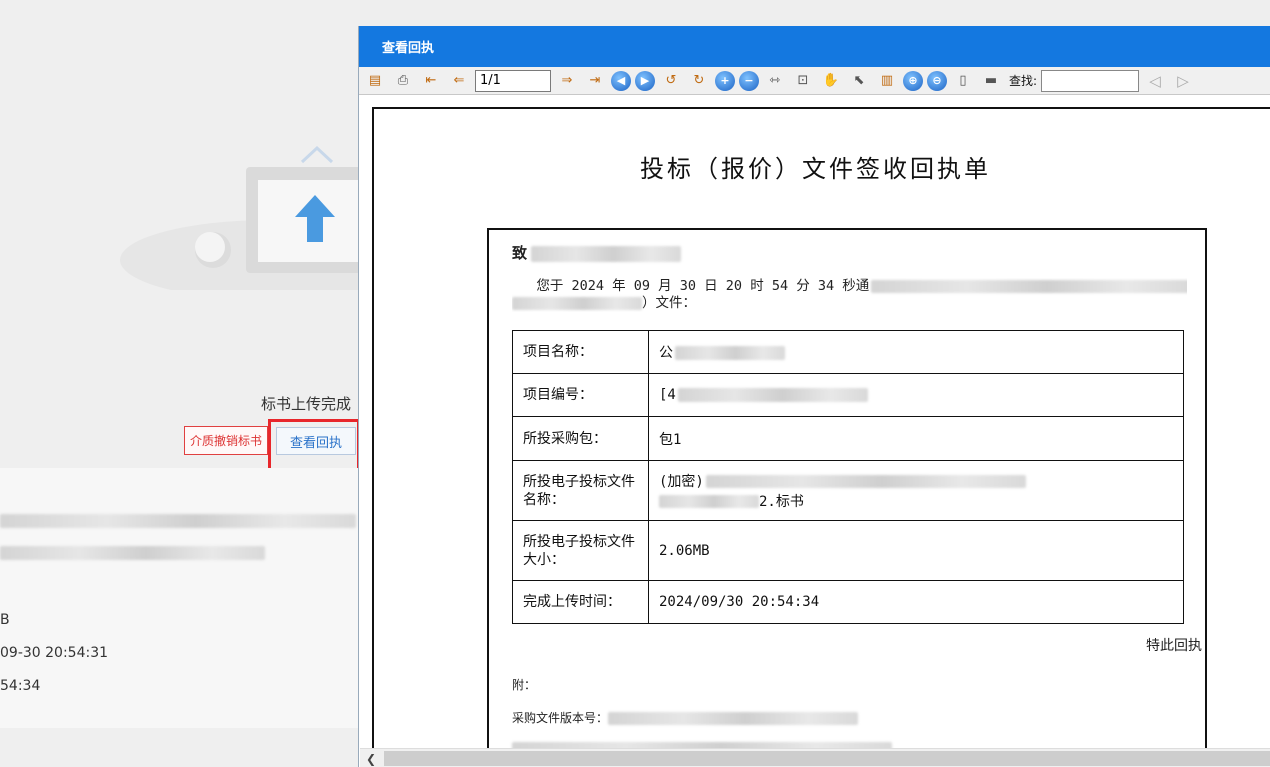 Image resolution: width=1270 pixels, height=767 pixels. I want to click on zoom-out-icon: −, so click(749, 80).